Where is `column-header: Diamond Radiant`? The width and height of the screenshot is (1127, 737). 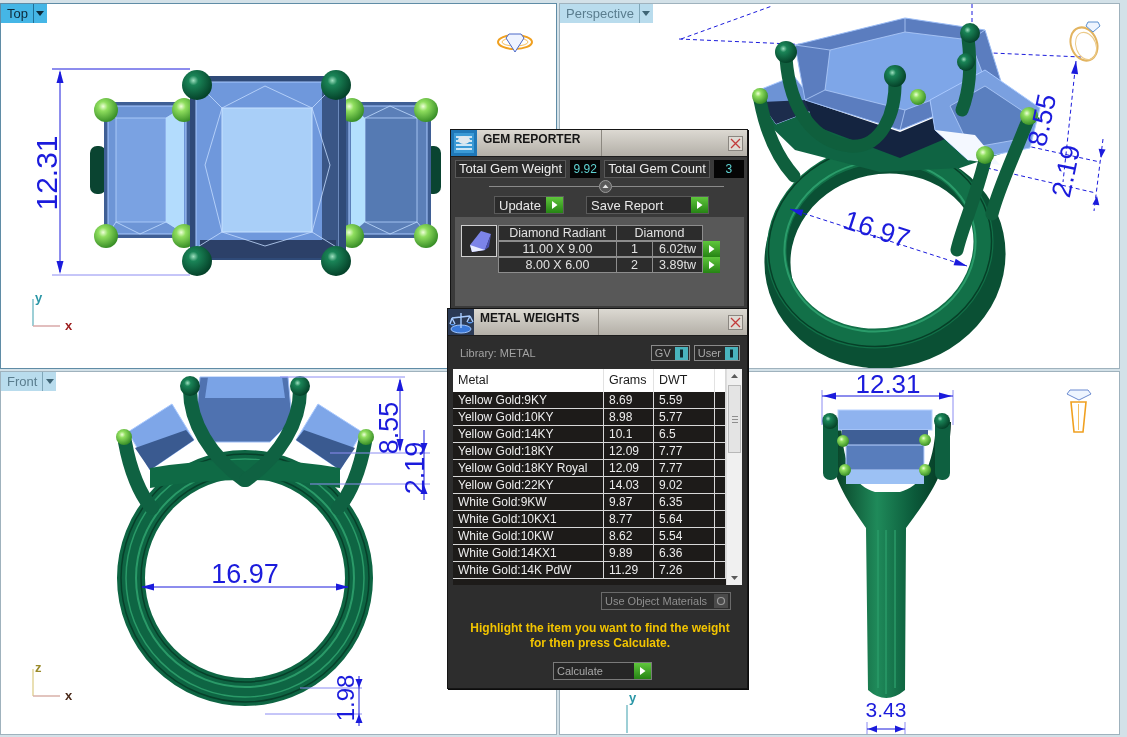 column-header: Diamond Radiant is located at coordinates (557, 233).